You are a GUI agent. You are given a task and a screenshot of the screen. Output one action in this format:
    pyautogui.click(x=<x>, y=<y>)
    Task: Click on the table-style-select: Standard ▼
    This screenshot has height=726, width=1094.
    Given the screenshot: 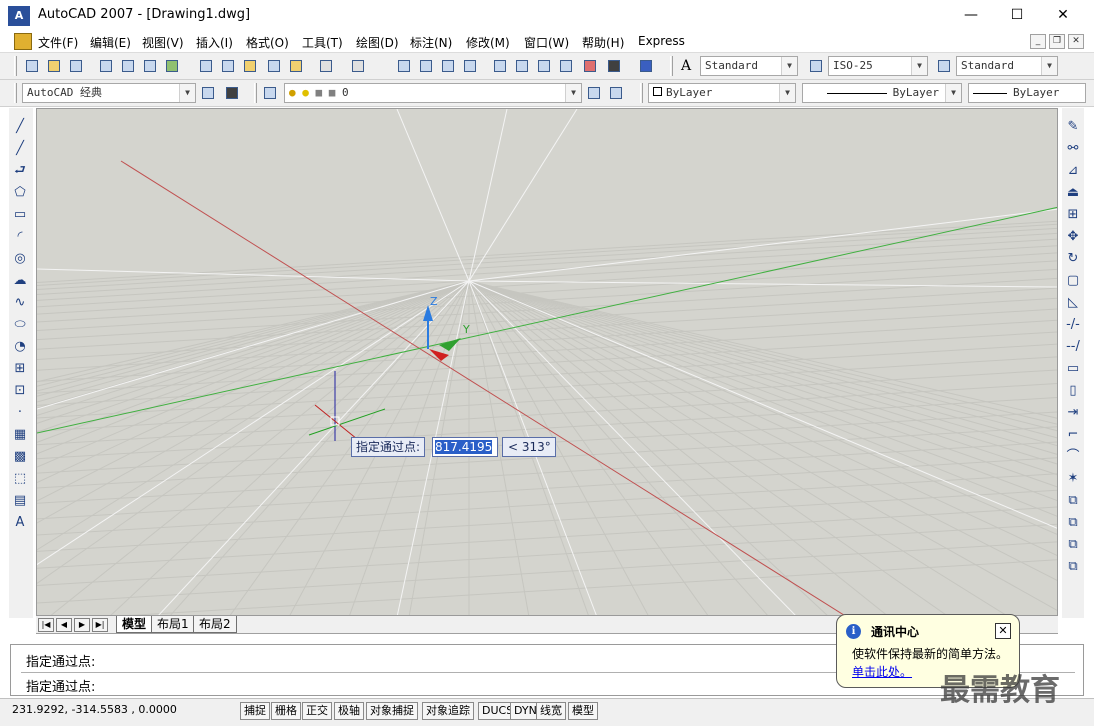 What is the action you would take?
    pyautogui.click(x=1007, y=66)
    